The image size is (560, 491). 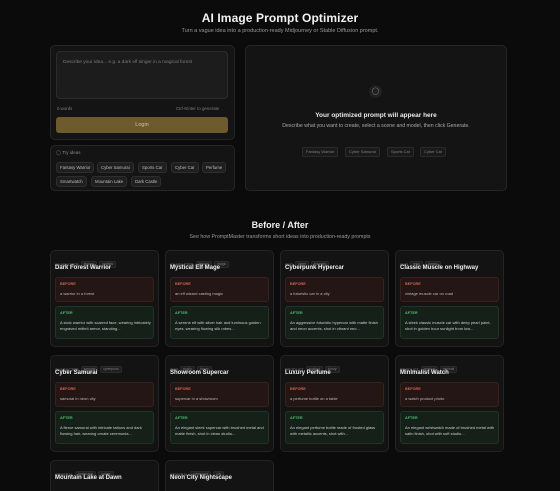 What do you see at coordinates (196, 398) in the screenshot?
I see `before-text: supercar in a showroom` at bounding box center [196, 398].